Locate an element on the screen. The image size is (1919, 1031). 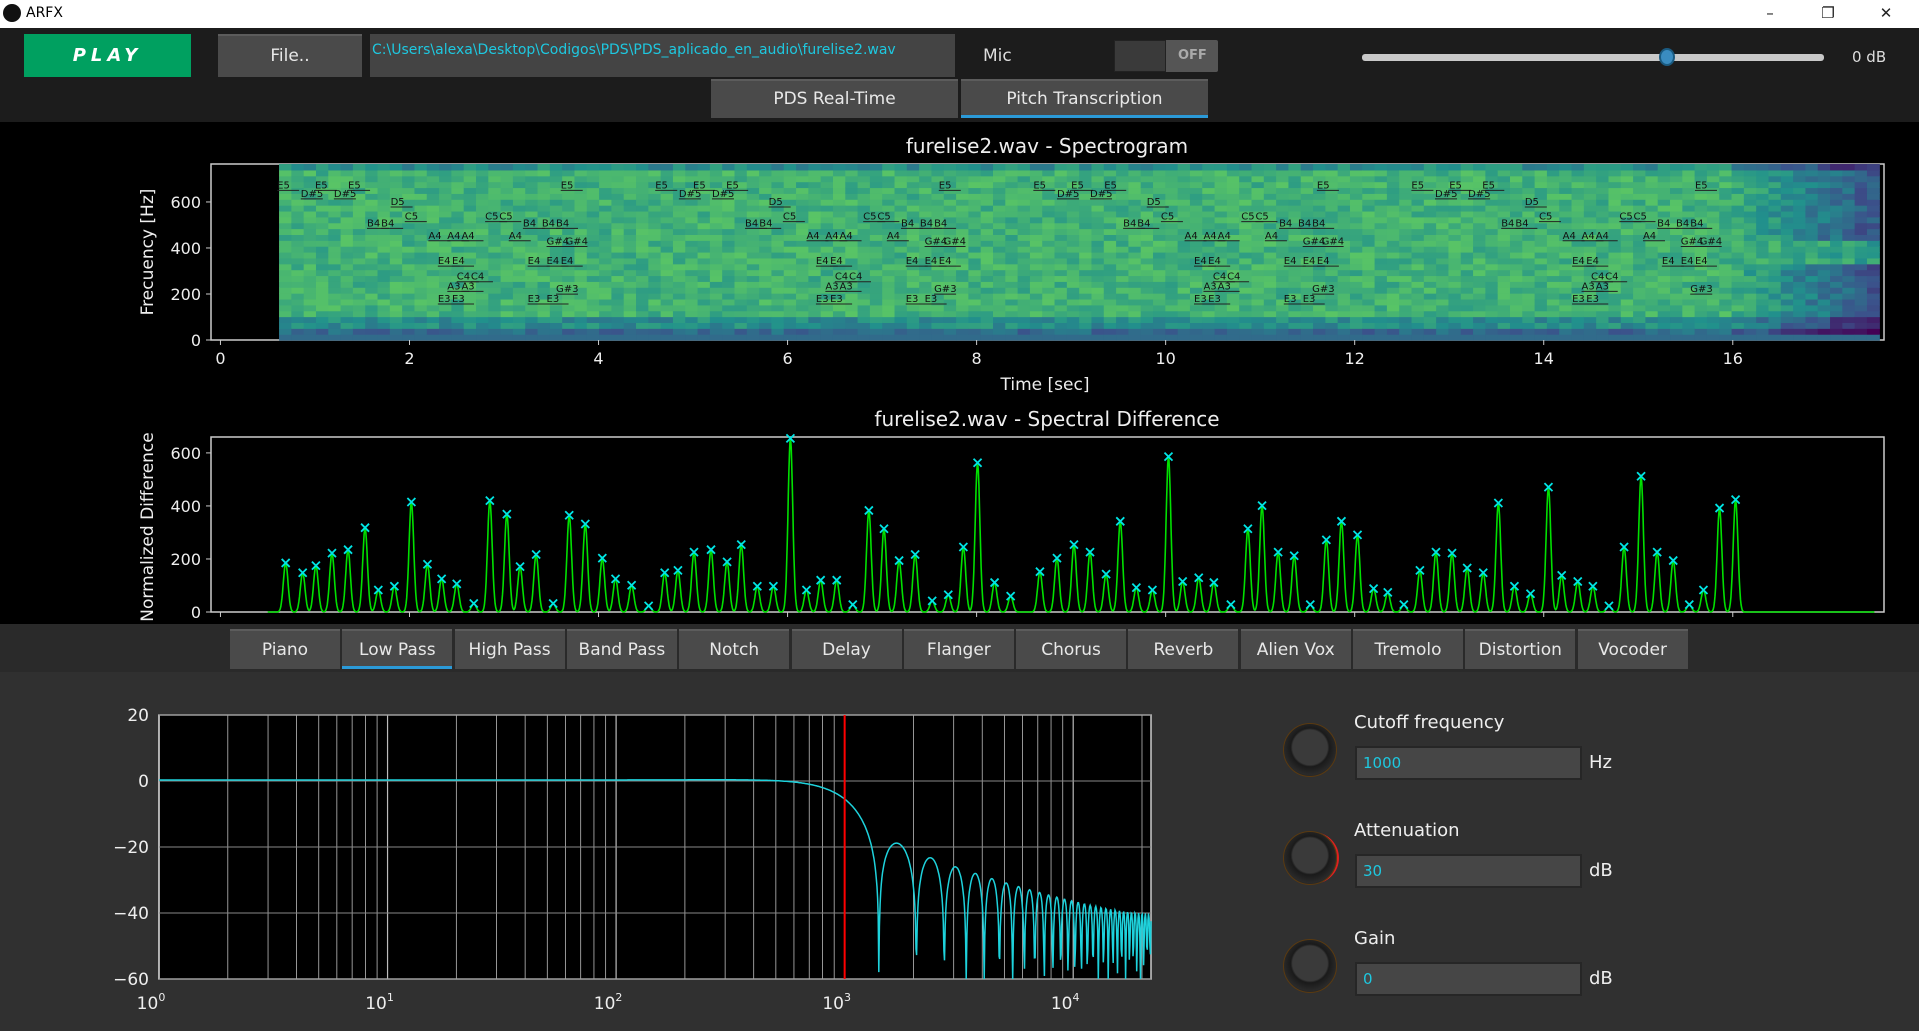
y-tick-label: −60 is located at coordinates (131, 980).